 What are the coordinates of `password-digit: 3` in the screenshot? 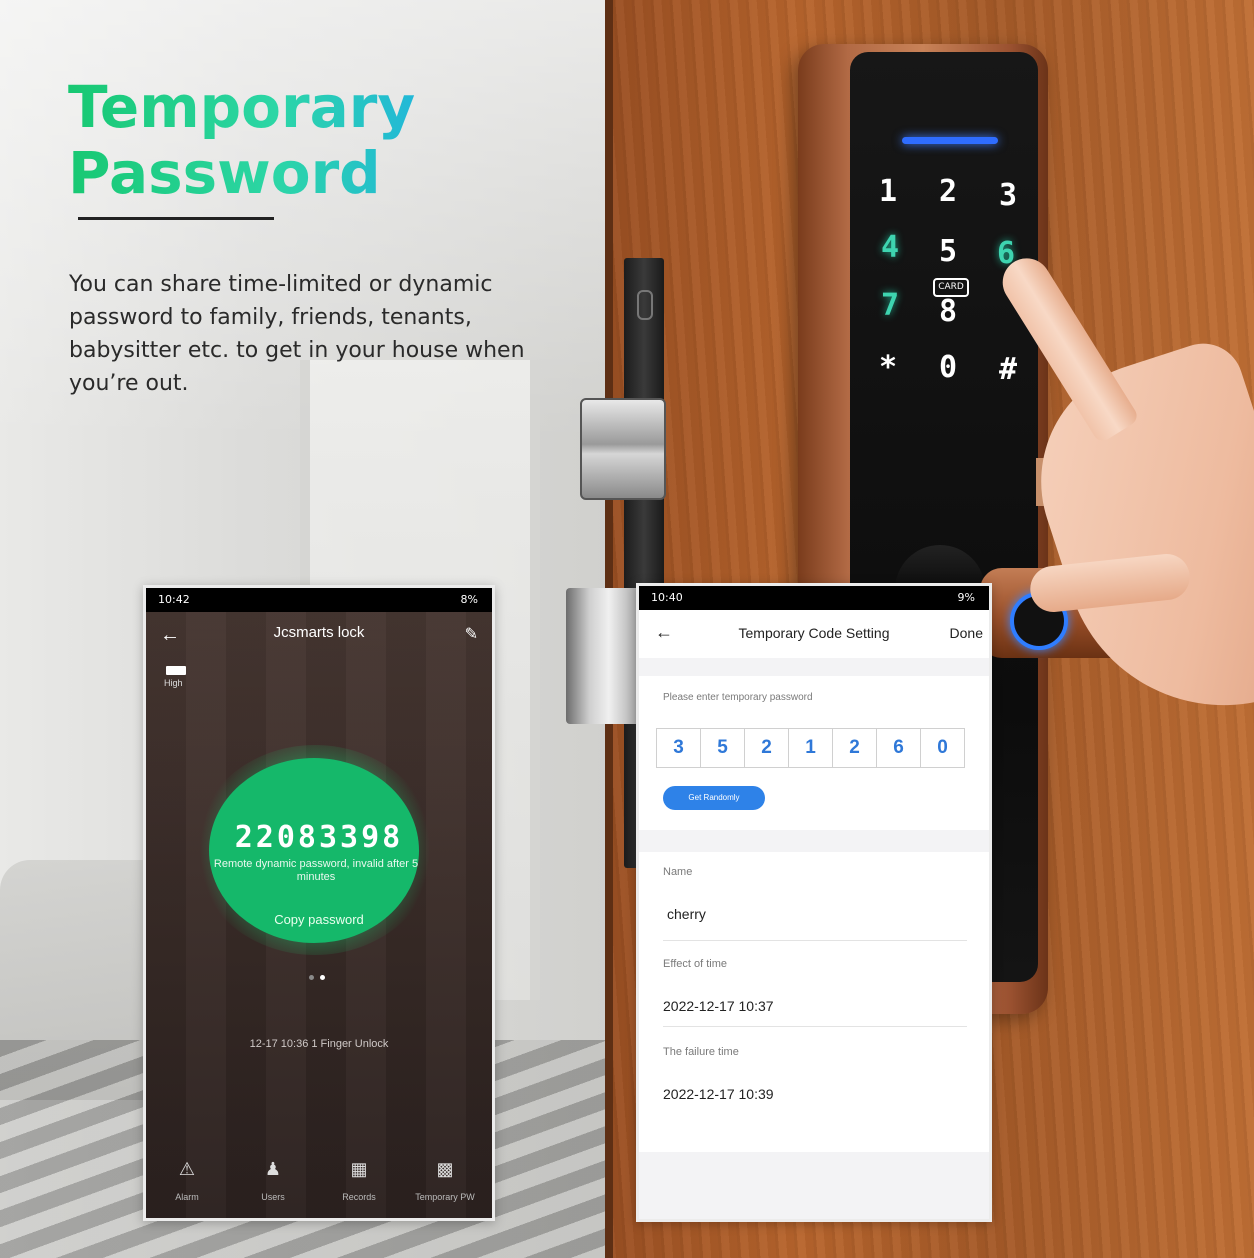 It's located at (679, 748).